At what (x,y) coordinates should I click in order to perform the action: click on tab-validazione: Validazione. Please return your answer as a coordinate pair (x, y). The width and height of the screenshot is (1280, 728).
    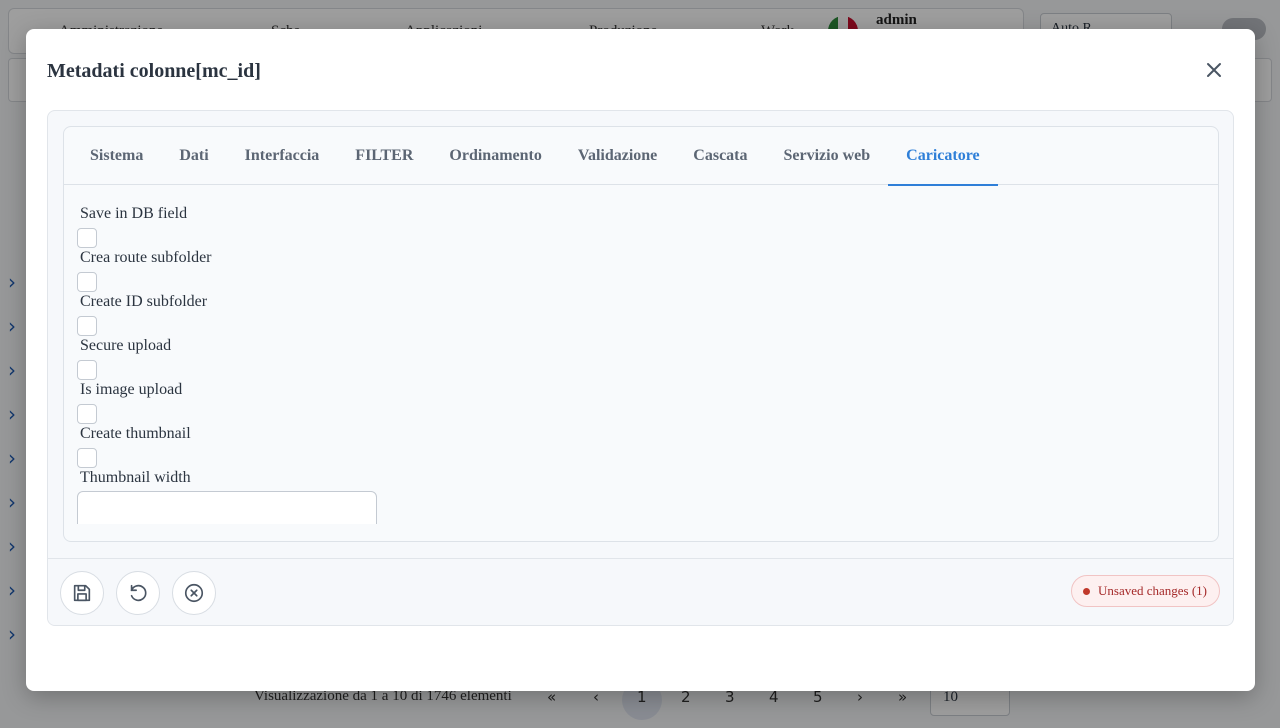
    Looking at the image, I should click on (617, 156).